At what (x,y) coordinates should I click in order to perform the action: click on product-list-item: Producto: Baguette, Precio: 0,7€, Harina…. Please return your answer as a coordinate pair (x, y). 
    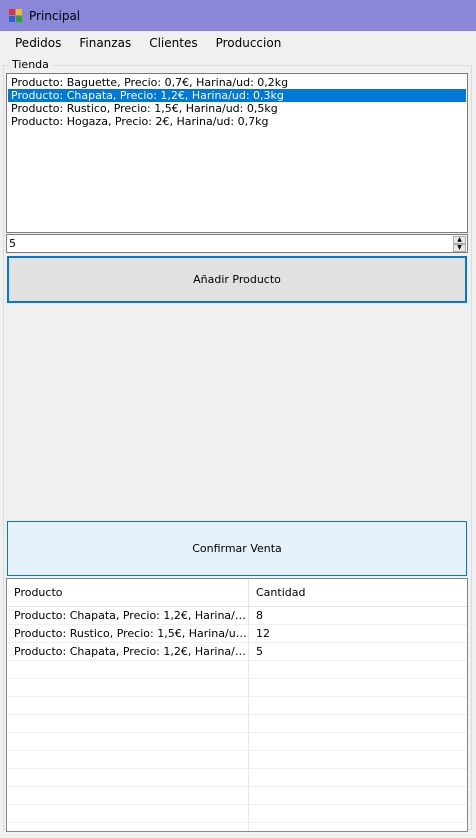
    Looking at the image, I should click on (237, 82).